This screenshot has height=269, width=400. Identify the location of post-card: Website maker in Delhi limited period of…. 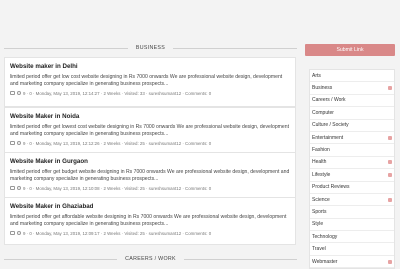
(150, 82).